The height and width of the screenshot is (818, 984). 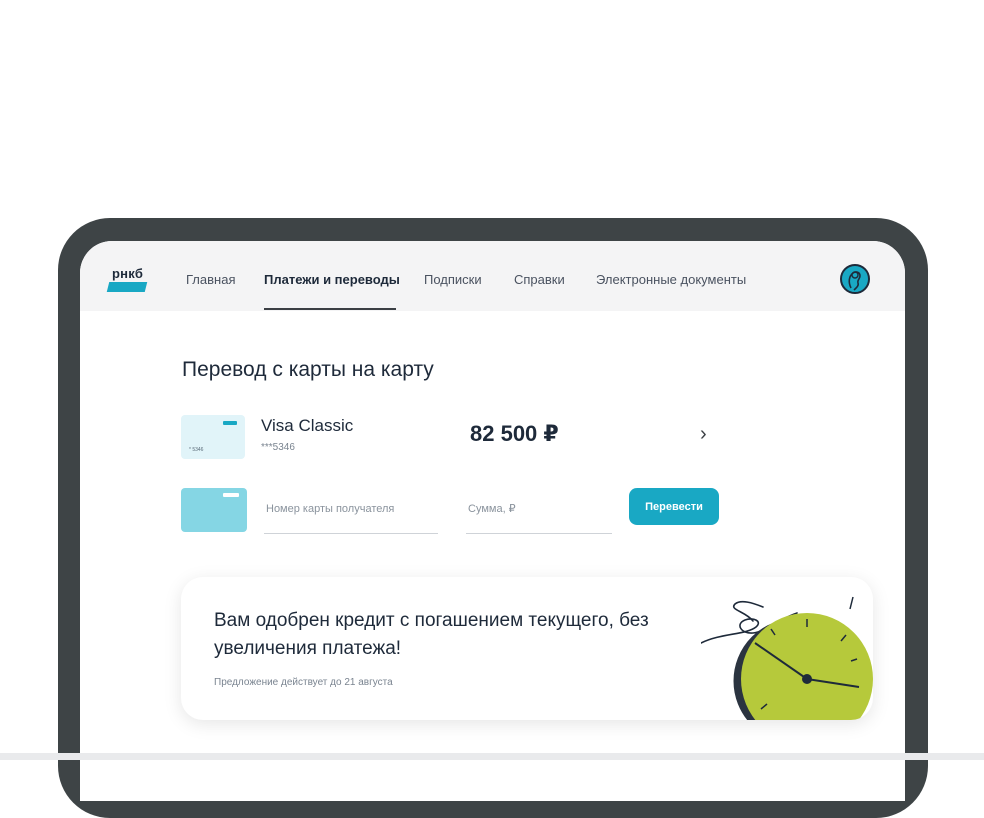 I want to click on bank-logo: рнкб, so click(x=129, y=281).